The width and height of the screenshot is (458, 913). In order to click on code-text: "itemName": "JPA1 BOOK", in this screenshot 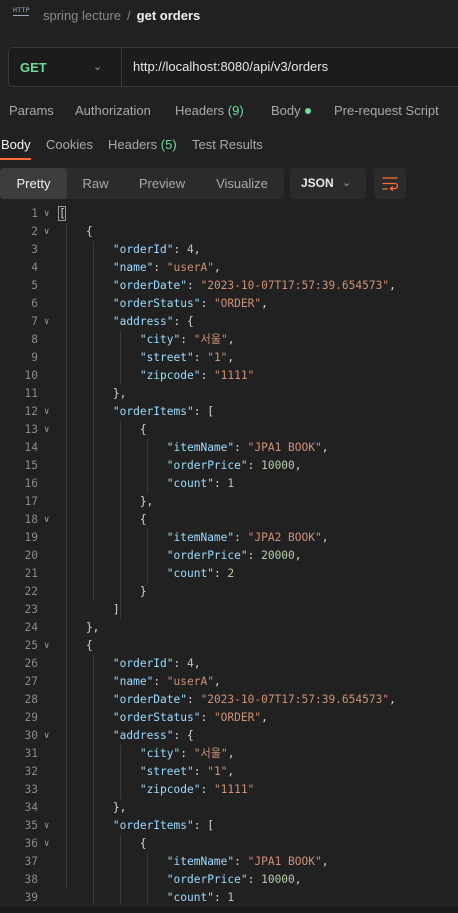, I will do `click(247, 861)`.